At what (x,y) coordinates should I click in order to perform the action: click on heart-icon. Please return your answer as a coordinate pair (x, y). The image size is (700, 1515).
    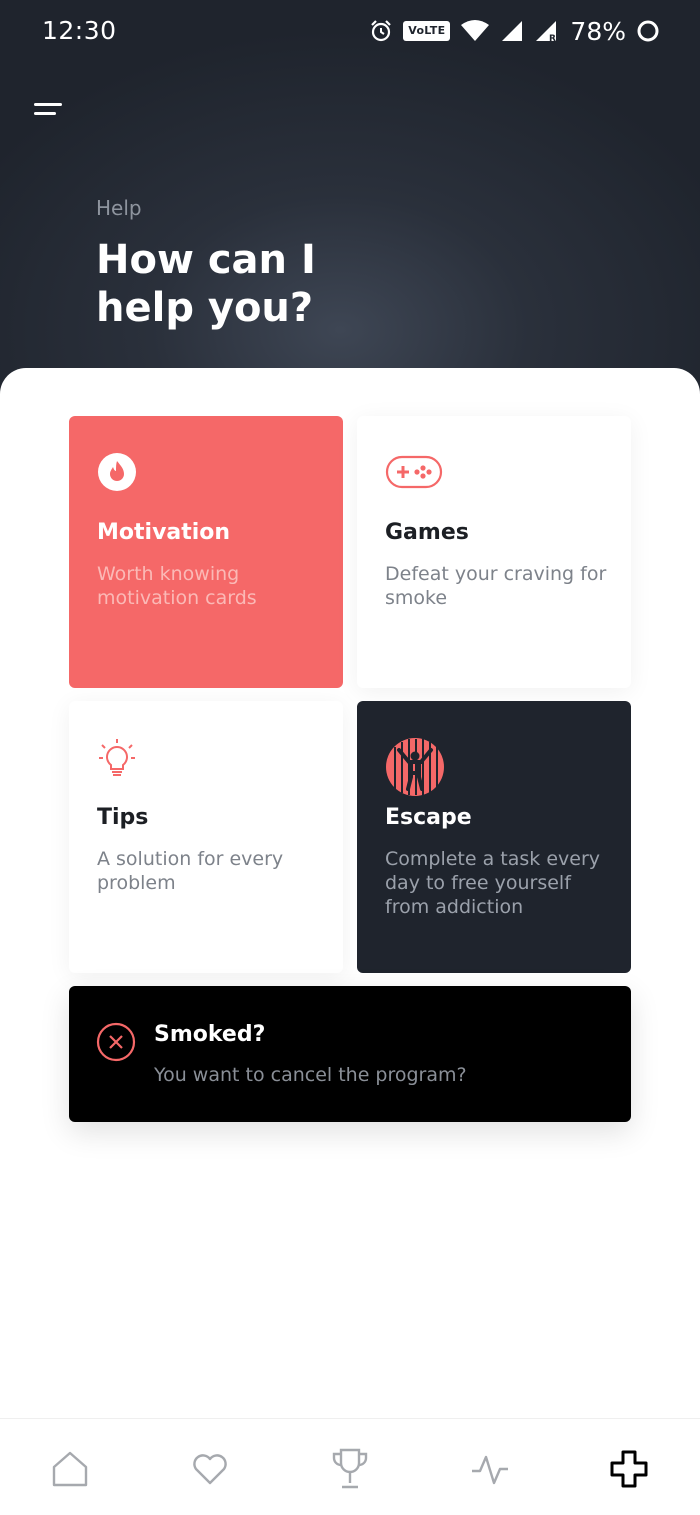
    Looking at the image, I should click on (210, 1469).